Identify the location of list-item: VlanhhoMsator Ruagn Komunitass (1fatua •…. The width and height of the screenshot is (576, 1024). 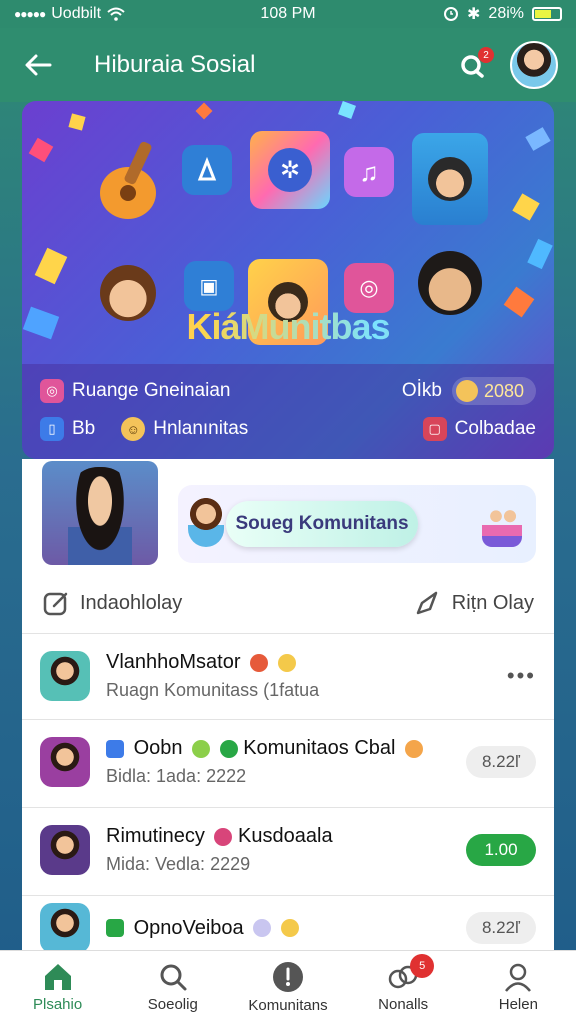
(288, 676).